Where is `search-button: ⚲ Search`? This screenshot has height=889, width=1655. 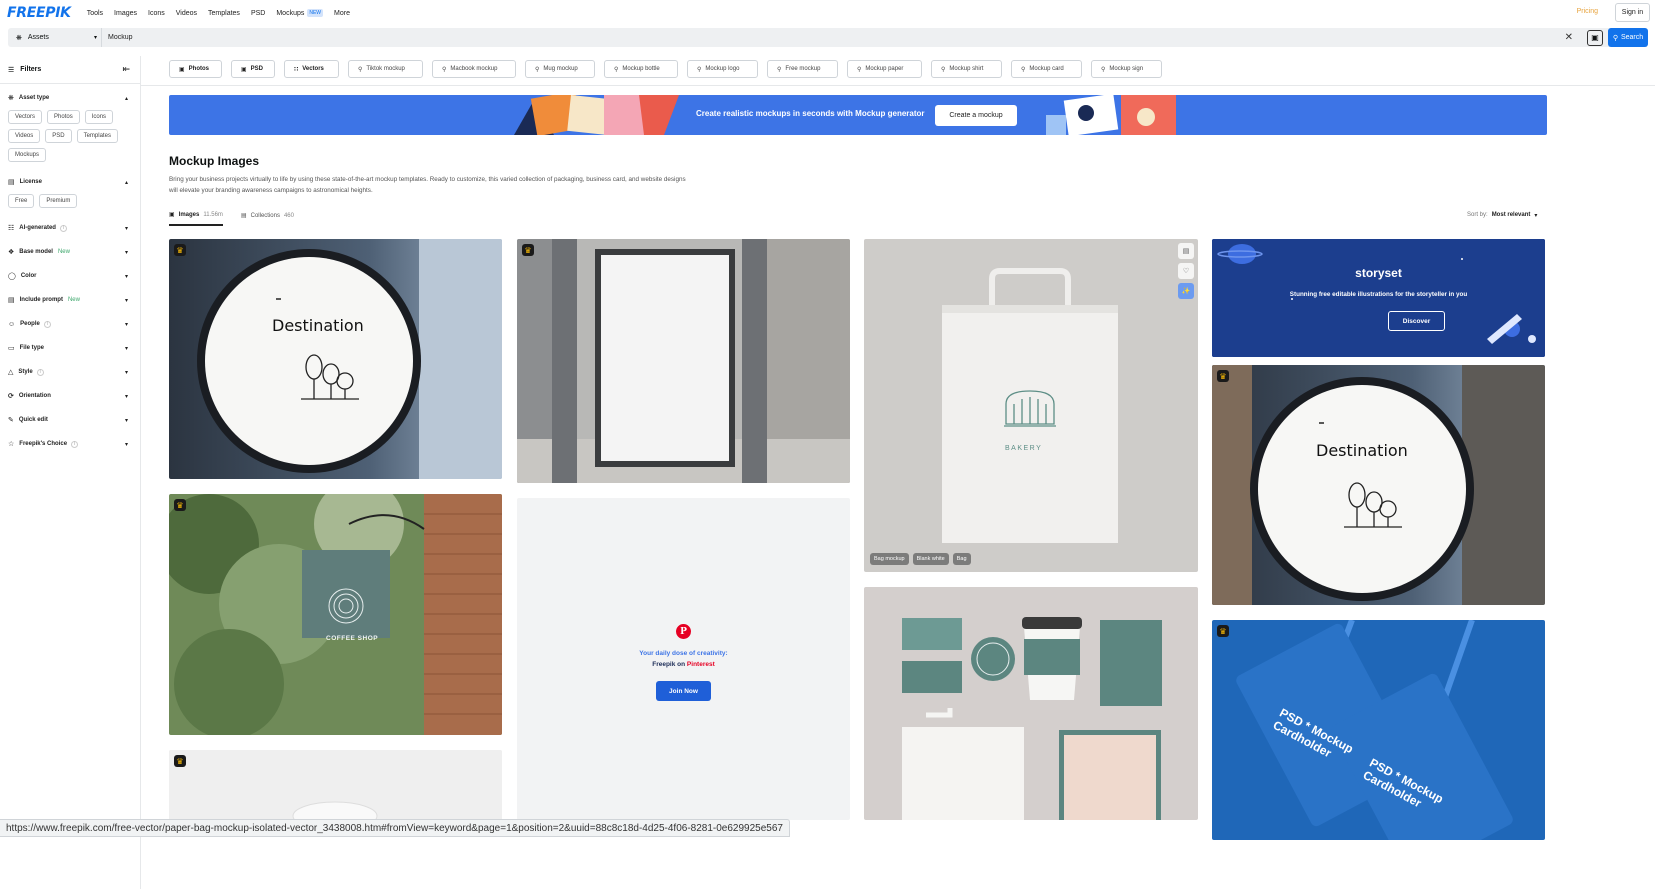 search-button: ⚲ Search is located at coordinates (1628, 37).